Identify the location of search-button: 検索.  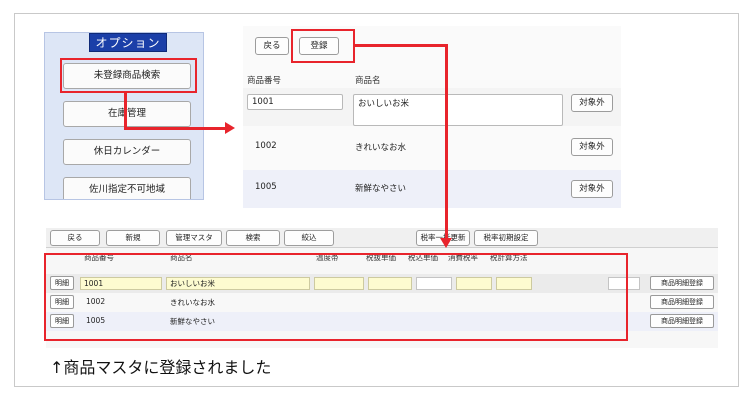
(253, 238).